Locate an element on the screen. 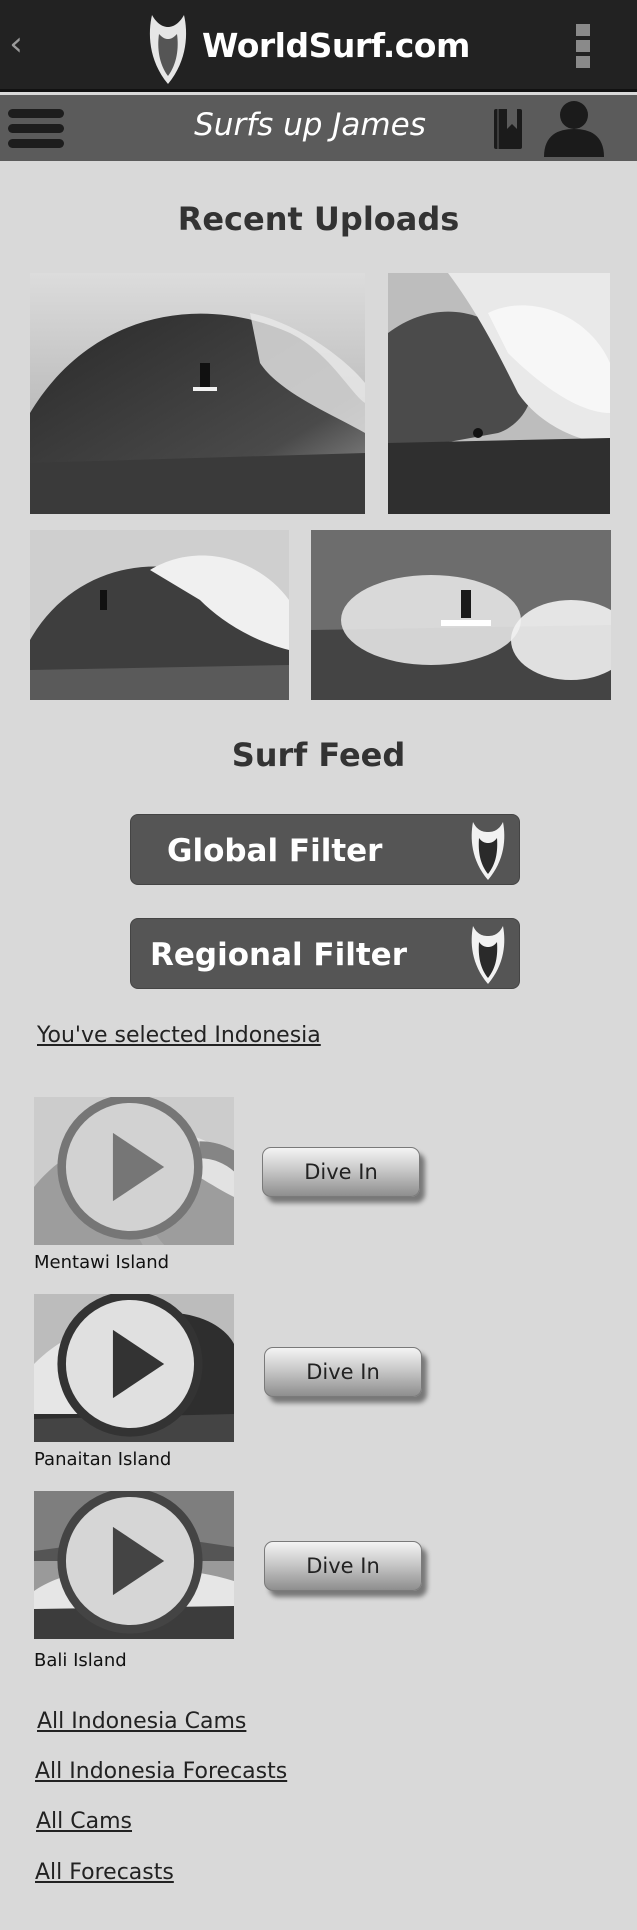  all-indonesia-cams-link: All Indonesia Cams is located at coordinates (141, 1721).